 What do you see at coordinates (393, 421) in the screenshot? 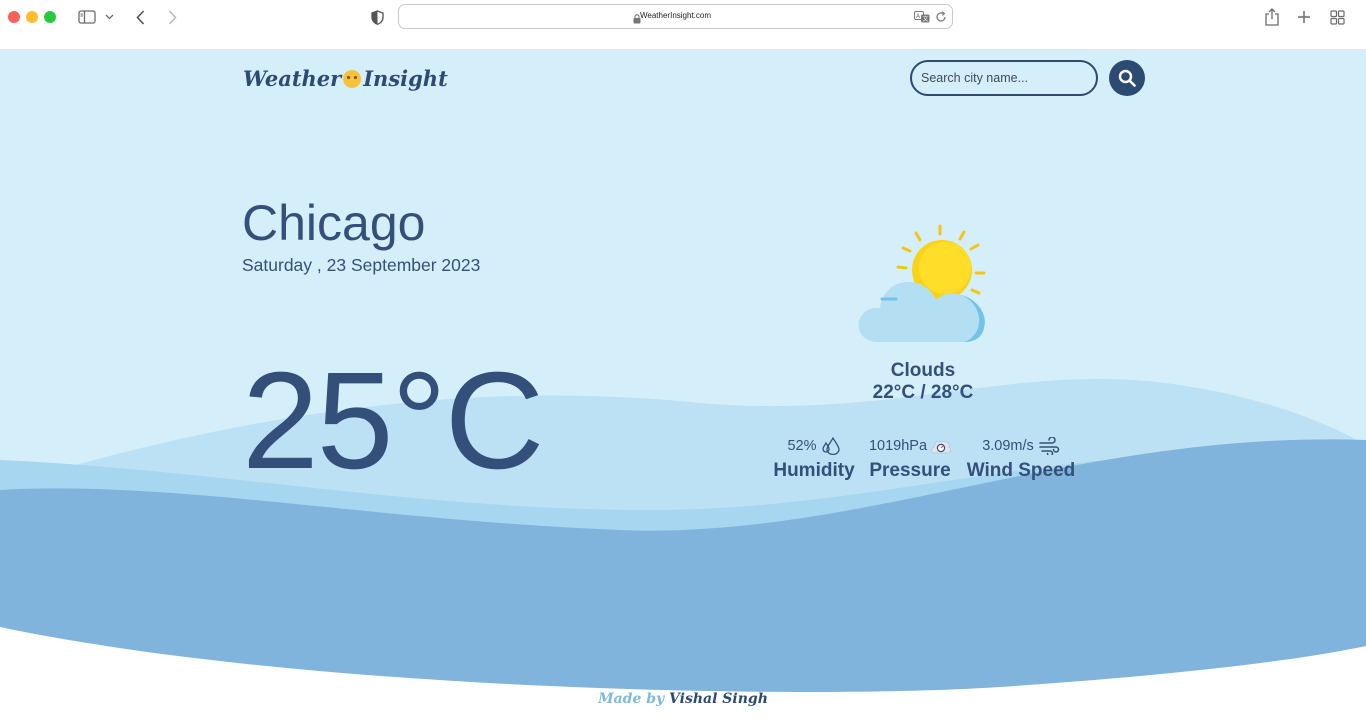
I see `current-temperature: 25°C` at bounding box center [393, 421].